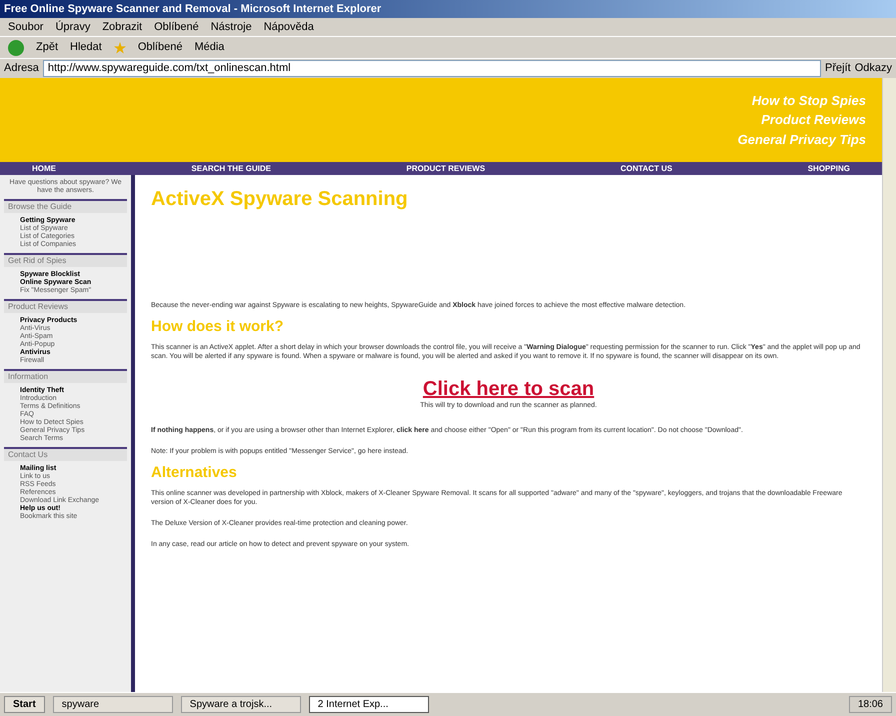 This screenshot has height=716, width=896. Describe the element at coordinates (218, 326) in the screenshot. I see `section-heading: How does it work?` at that location.